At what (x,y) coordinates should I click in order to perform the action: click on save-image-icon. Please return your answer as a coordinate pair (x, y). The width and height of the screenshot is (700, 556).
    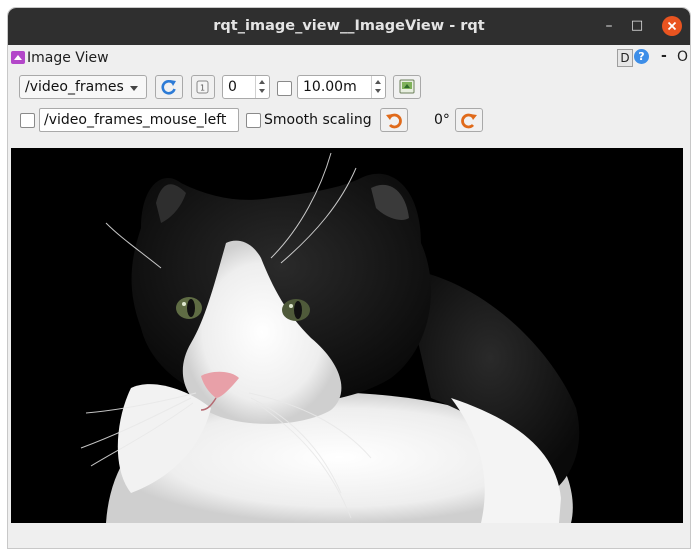
    Looking at the image, I should click on (407, 86).